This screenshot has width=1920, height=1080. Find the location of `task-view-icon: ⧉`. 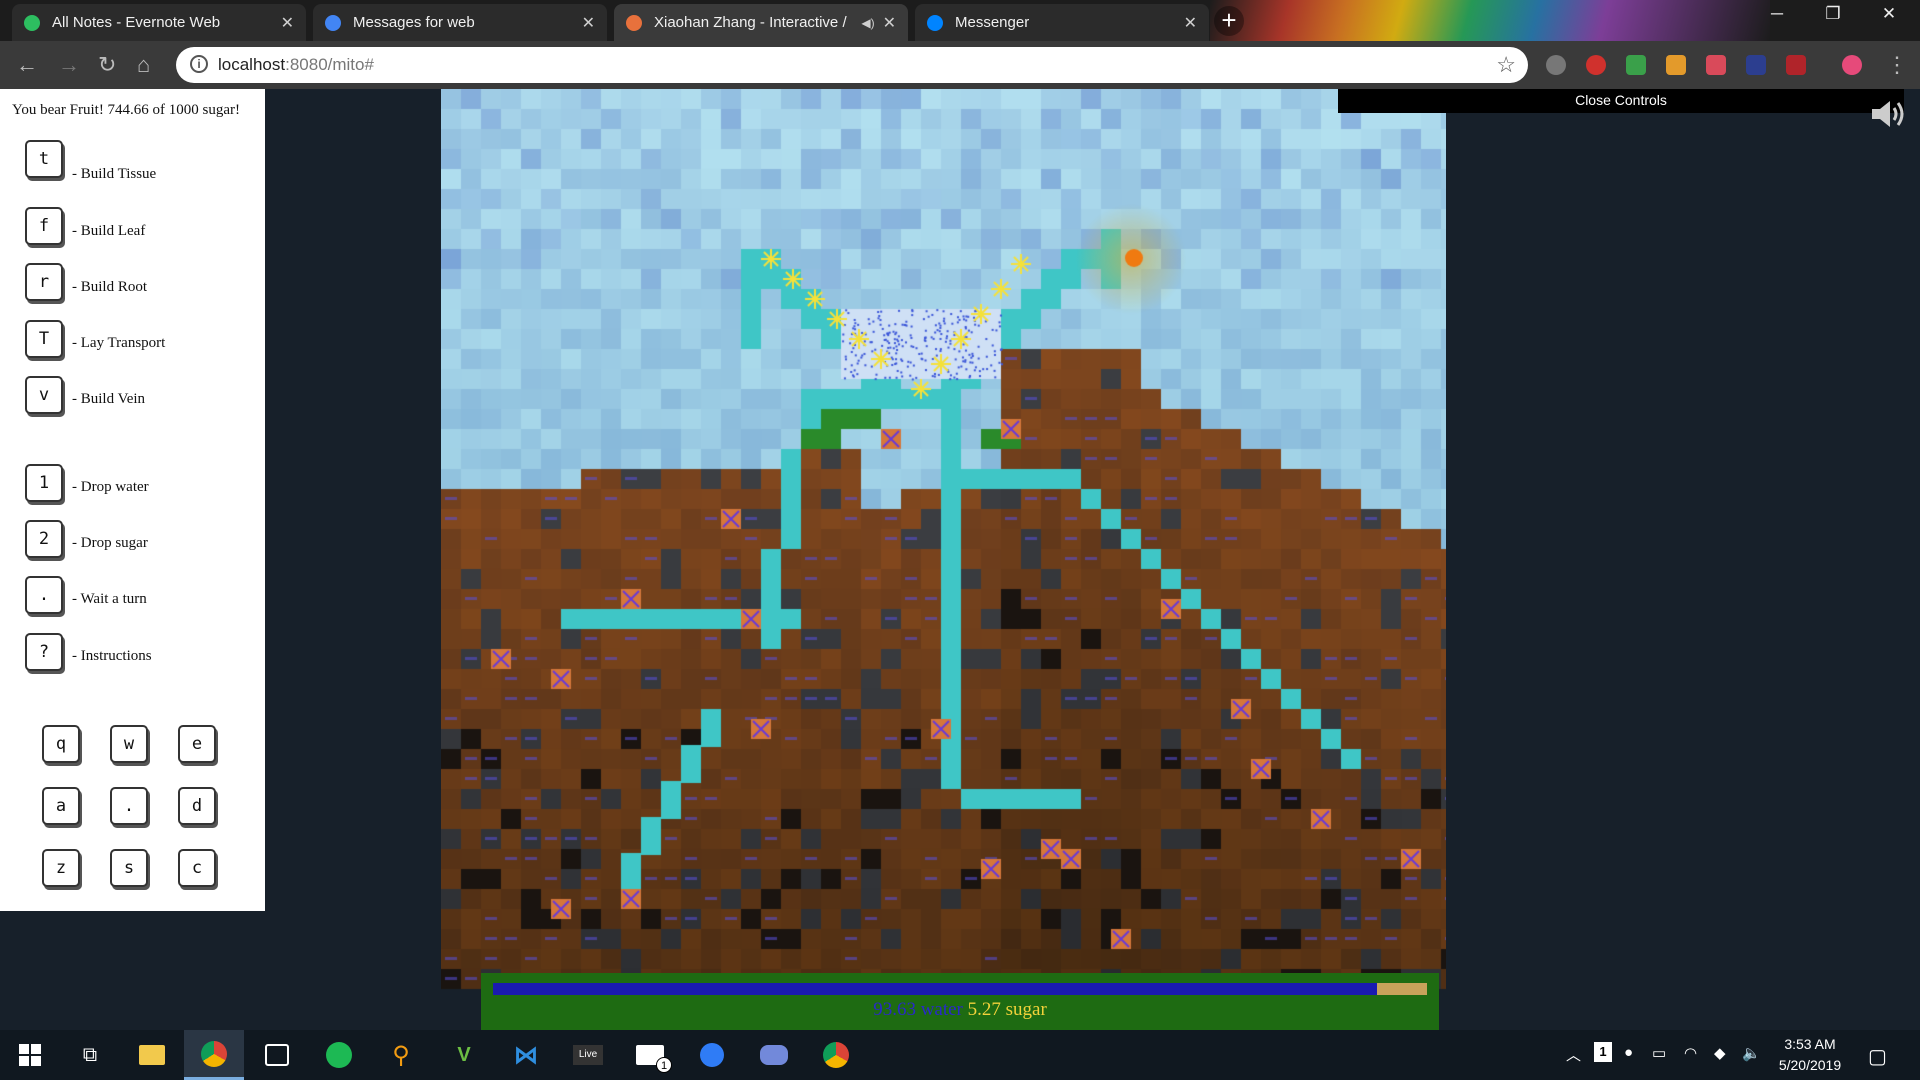

task-view-icon: ⧉ is located at coordinates (90, 1055).